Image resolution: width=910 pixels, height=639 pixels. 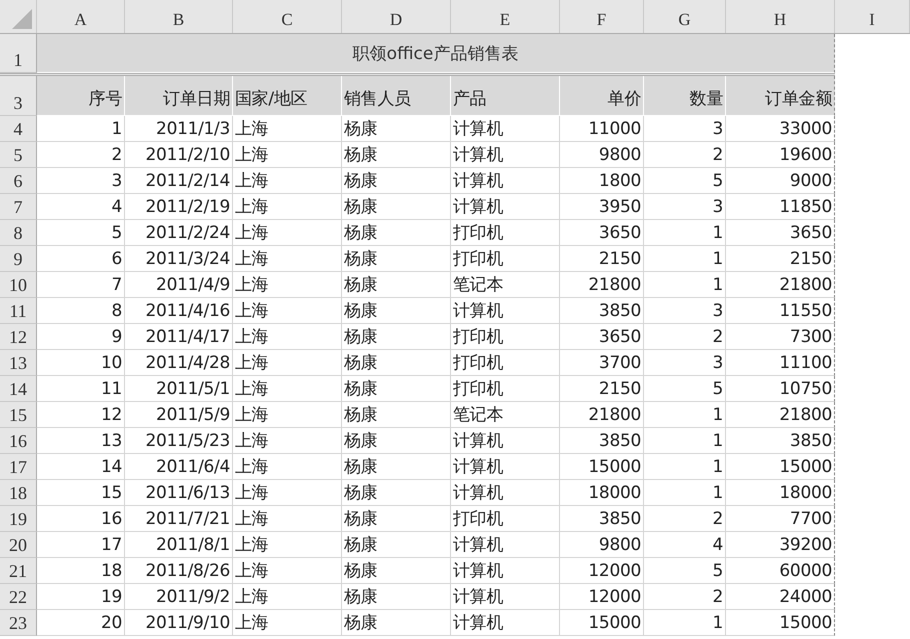 What do you see at coordinates (81, 597) in the screenshot?
I see `table-cell: 19` at bounding box center [81, 597].